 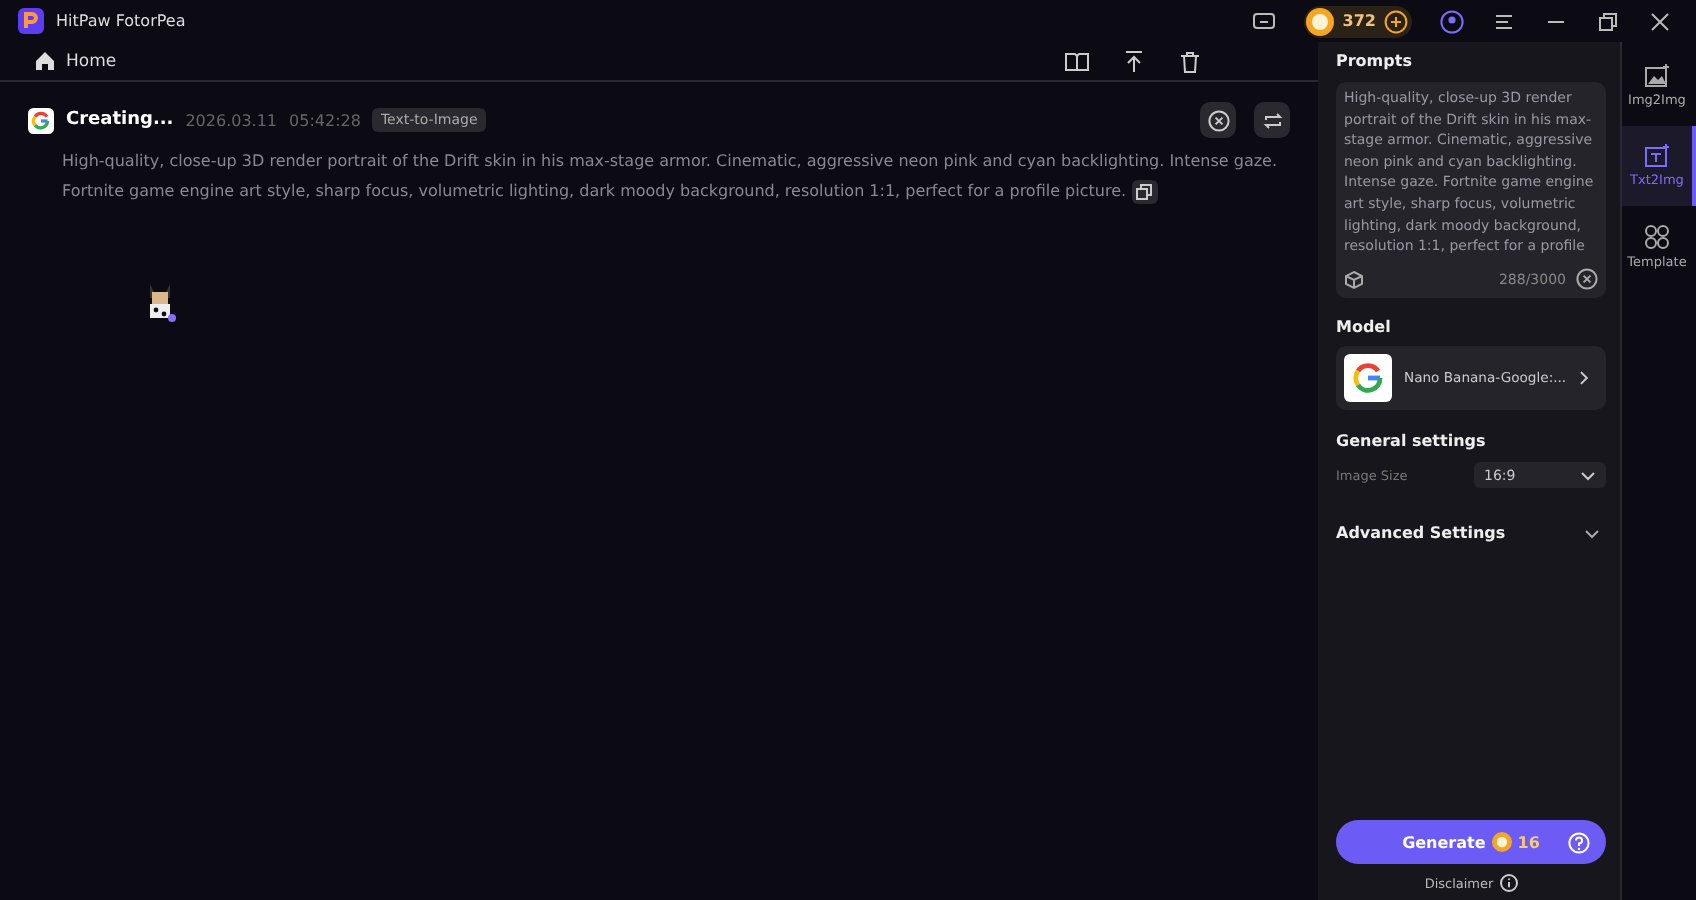 I want to click on section-title: Prompts, so click(x=1375, y=61).